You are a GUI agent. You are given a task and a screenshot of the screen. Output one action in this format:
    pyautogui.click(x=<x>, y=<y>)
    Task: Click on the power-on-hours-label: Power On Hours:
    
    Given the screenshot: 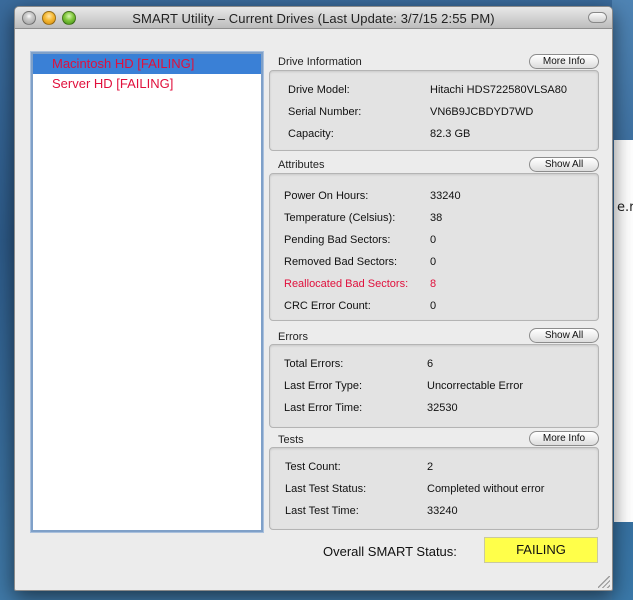 What is the action you would take?
    pyautogui.click(x=326, y=196)
    